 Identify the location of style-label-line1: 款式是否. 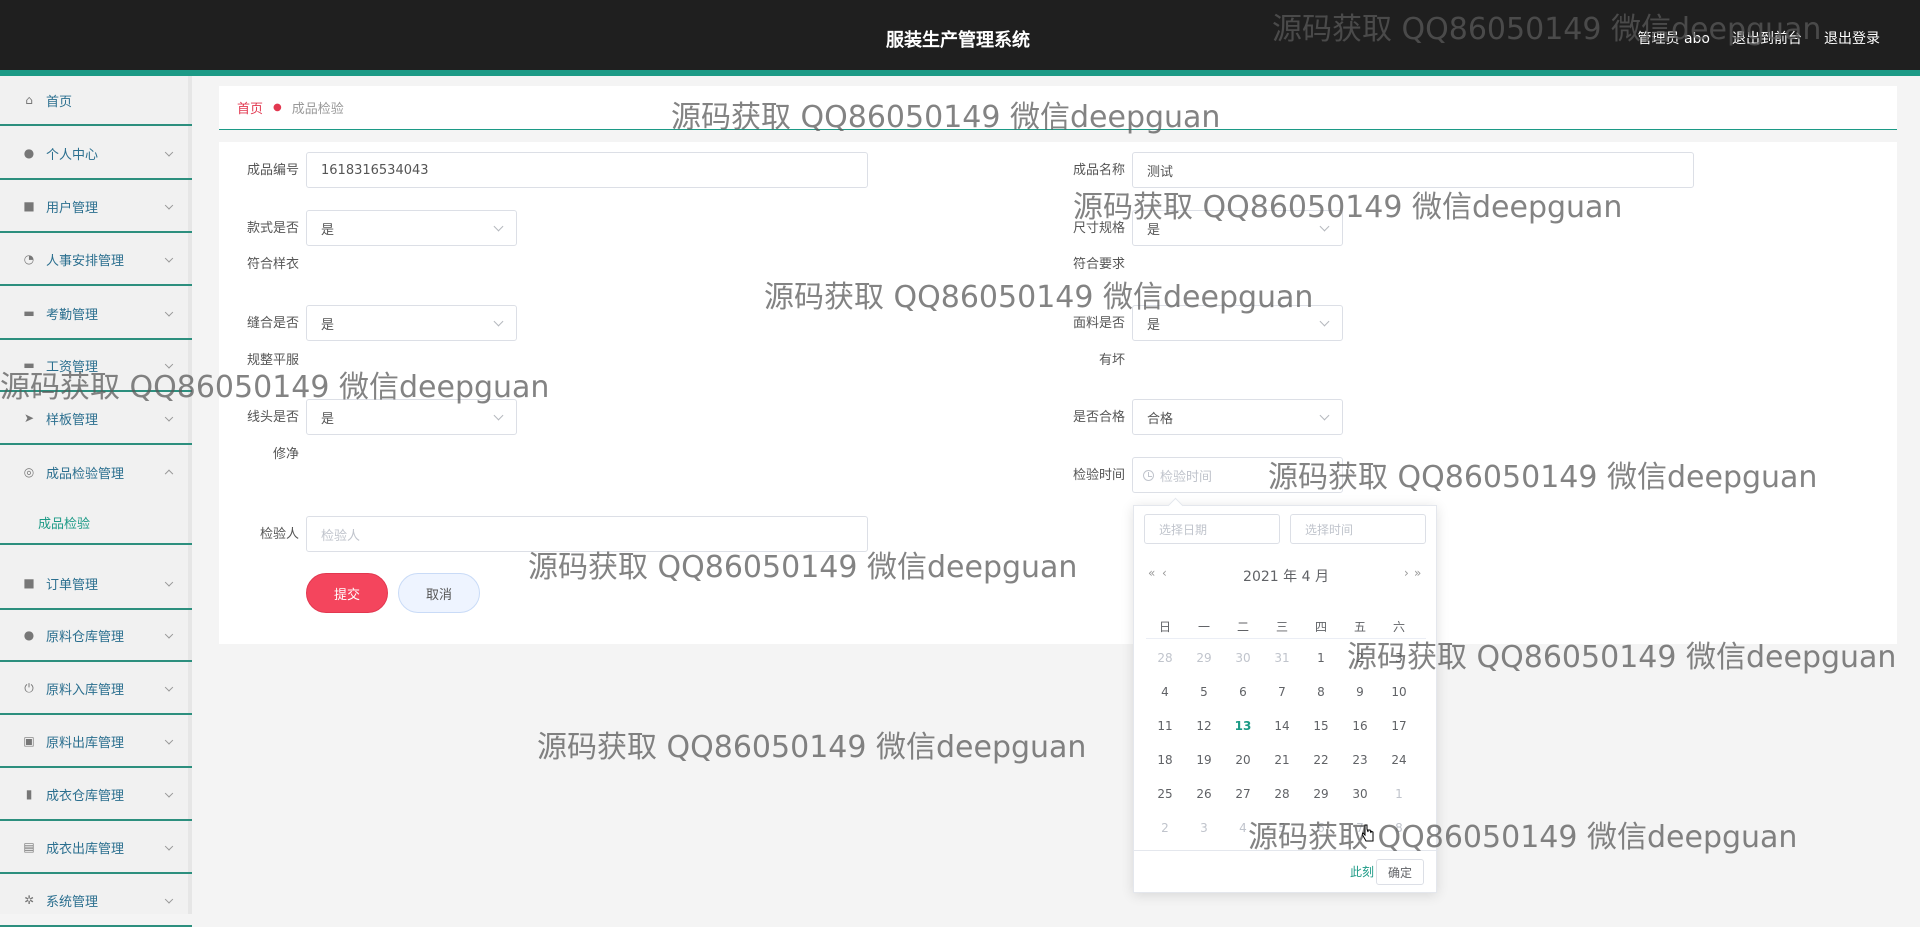
(272, 228).